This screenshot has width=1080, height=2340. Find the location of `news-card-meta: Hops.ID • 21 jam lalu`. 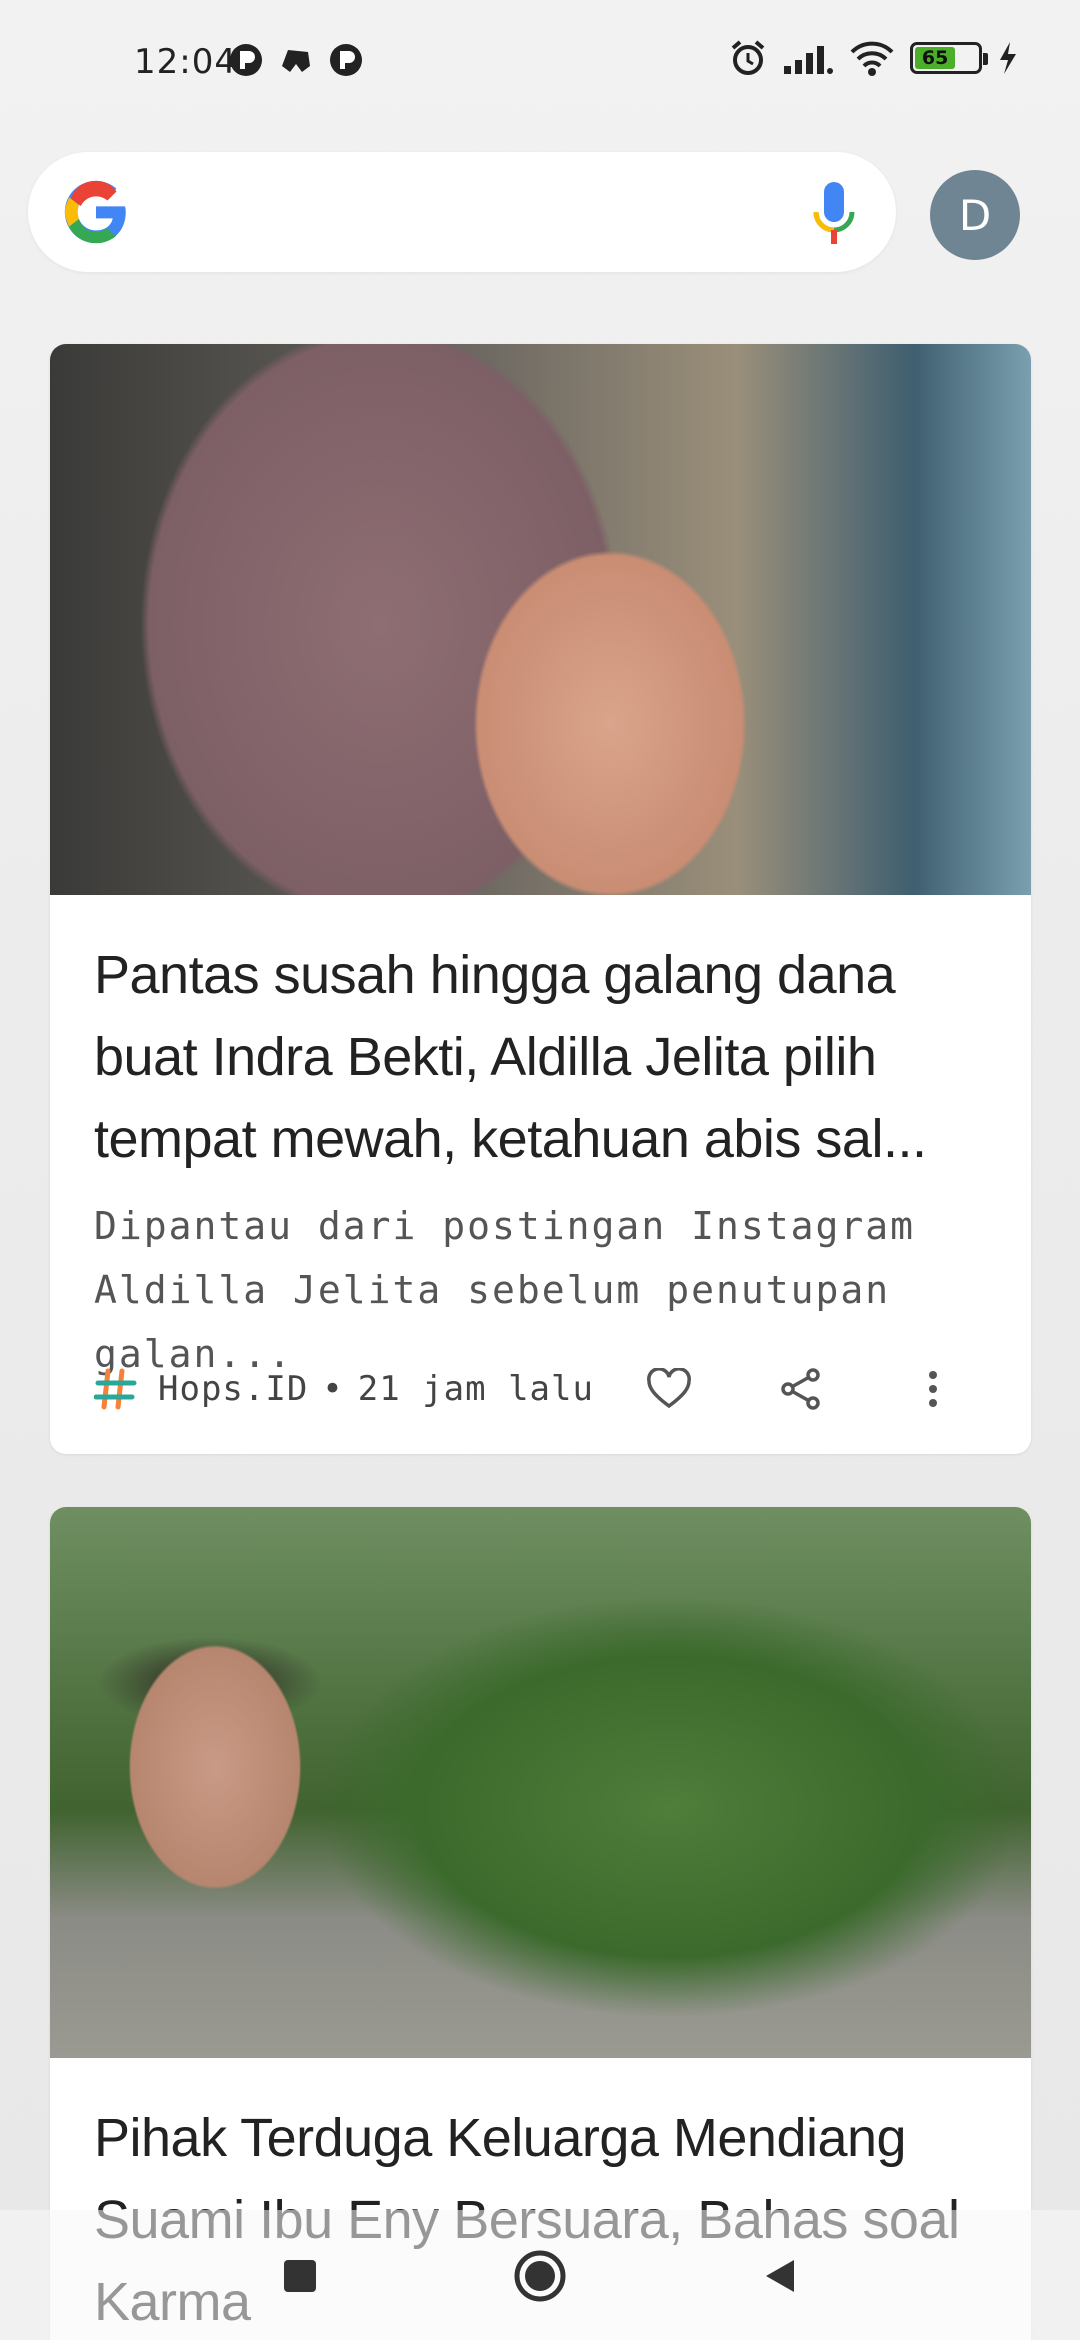

news-card-meta: Hops.ID • 21 jam lalu is located at coordinates (544, 1389).